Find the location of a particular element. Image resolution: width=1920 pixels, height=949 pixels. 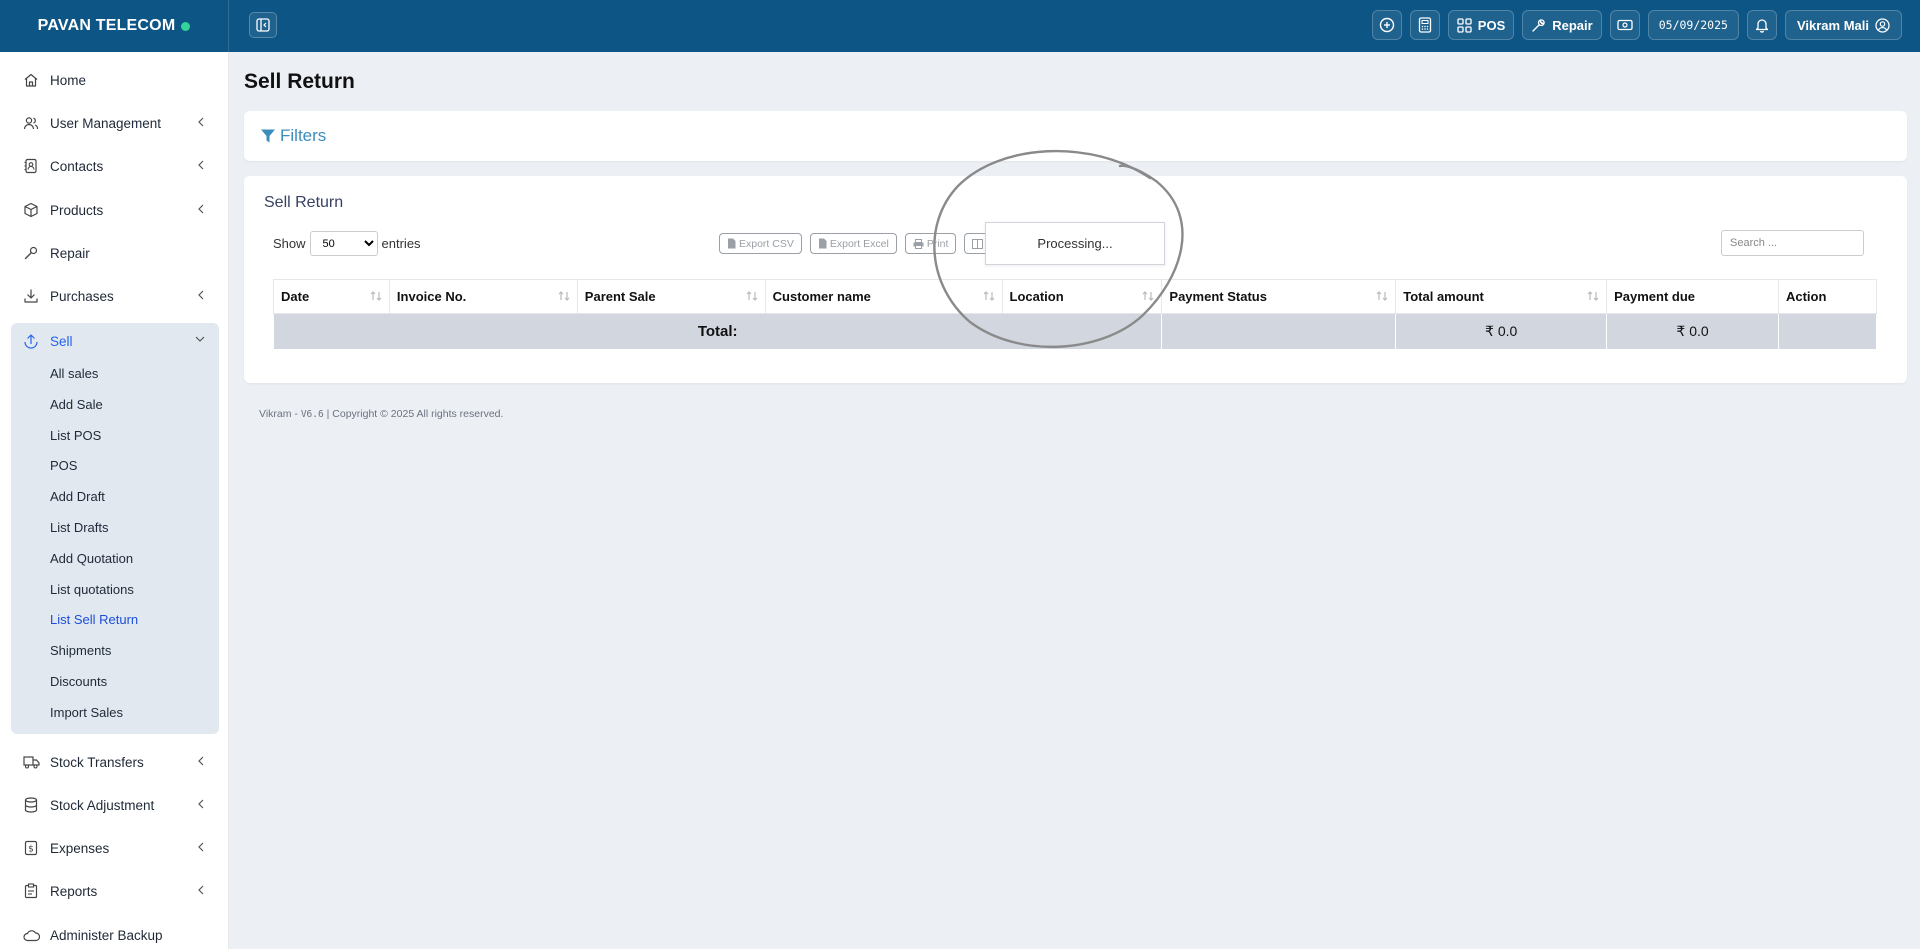

print-icon is located at coordinates (918, 243).